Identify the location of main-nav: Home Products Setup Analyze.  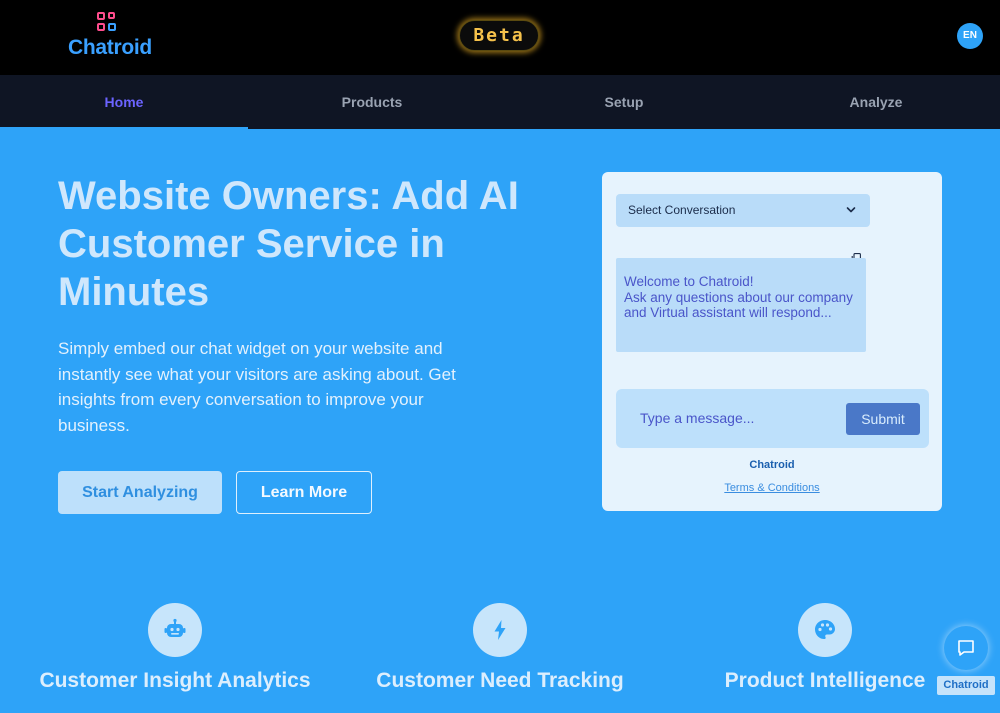
(500, 102).